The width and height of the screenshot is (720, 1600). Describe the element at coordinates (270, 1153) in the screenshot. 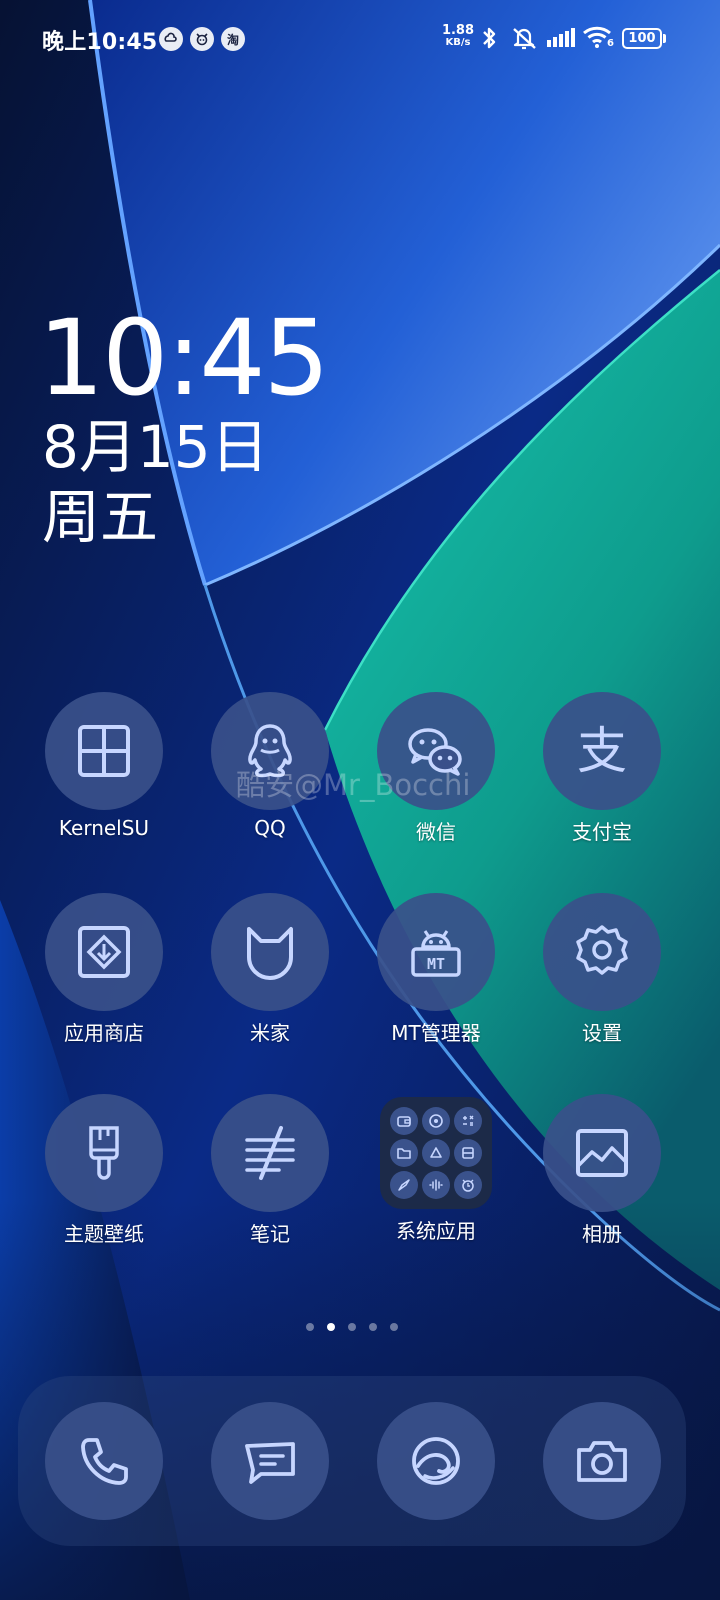

I see `notes-icon` at that location.